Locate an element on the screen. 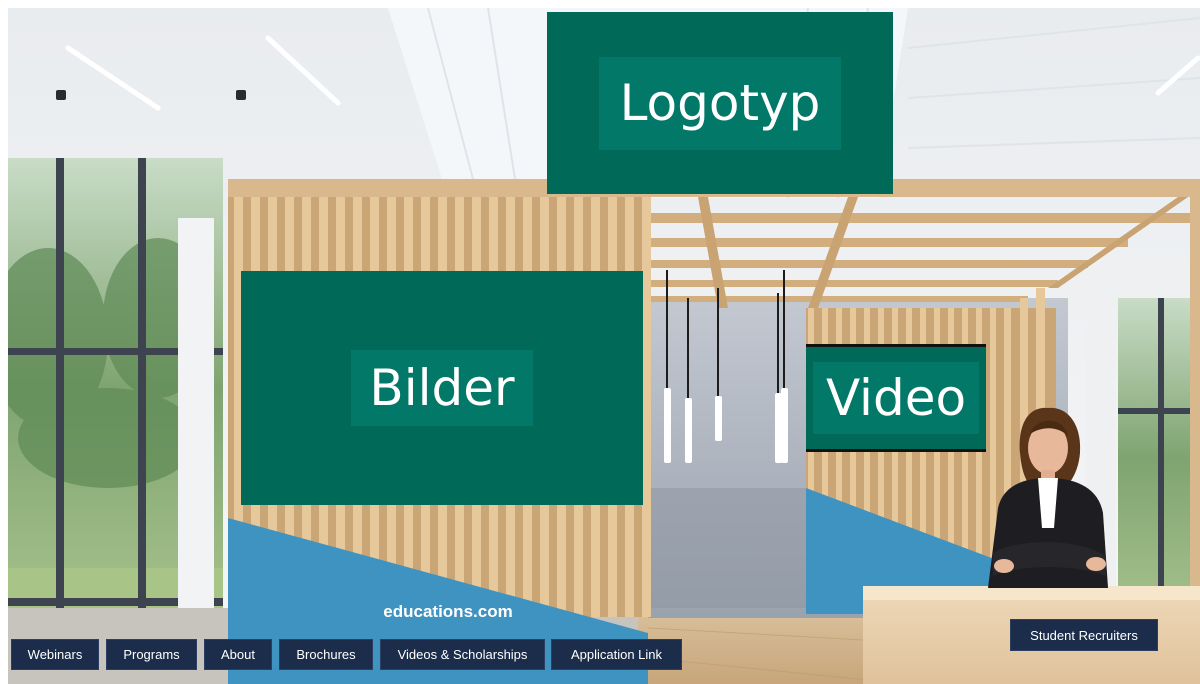 Image resolution: width=1200 pixels, height=684 pixels. nav-programs-button: Programs is located at coordinates (151, 654).